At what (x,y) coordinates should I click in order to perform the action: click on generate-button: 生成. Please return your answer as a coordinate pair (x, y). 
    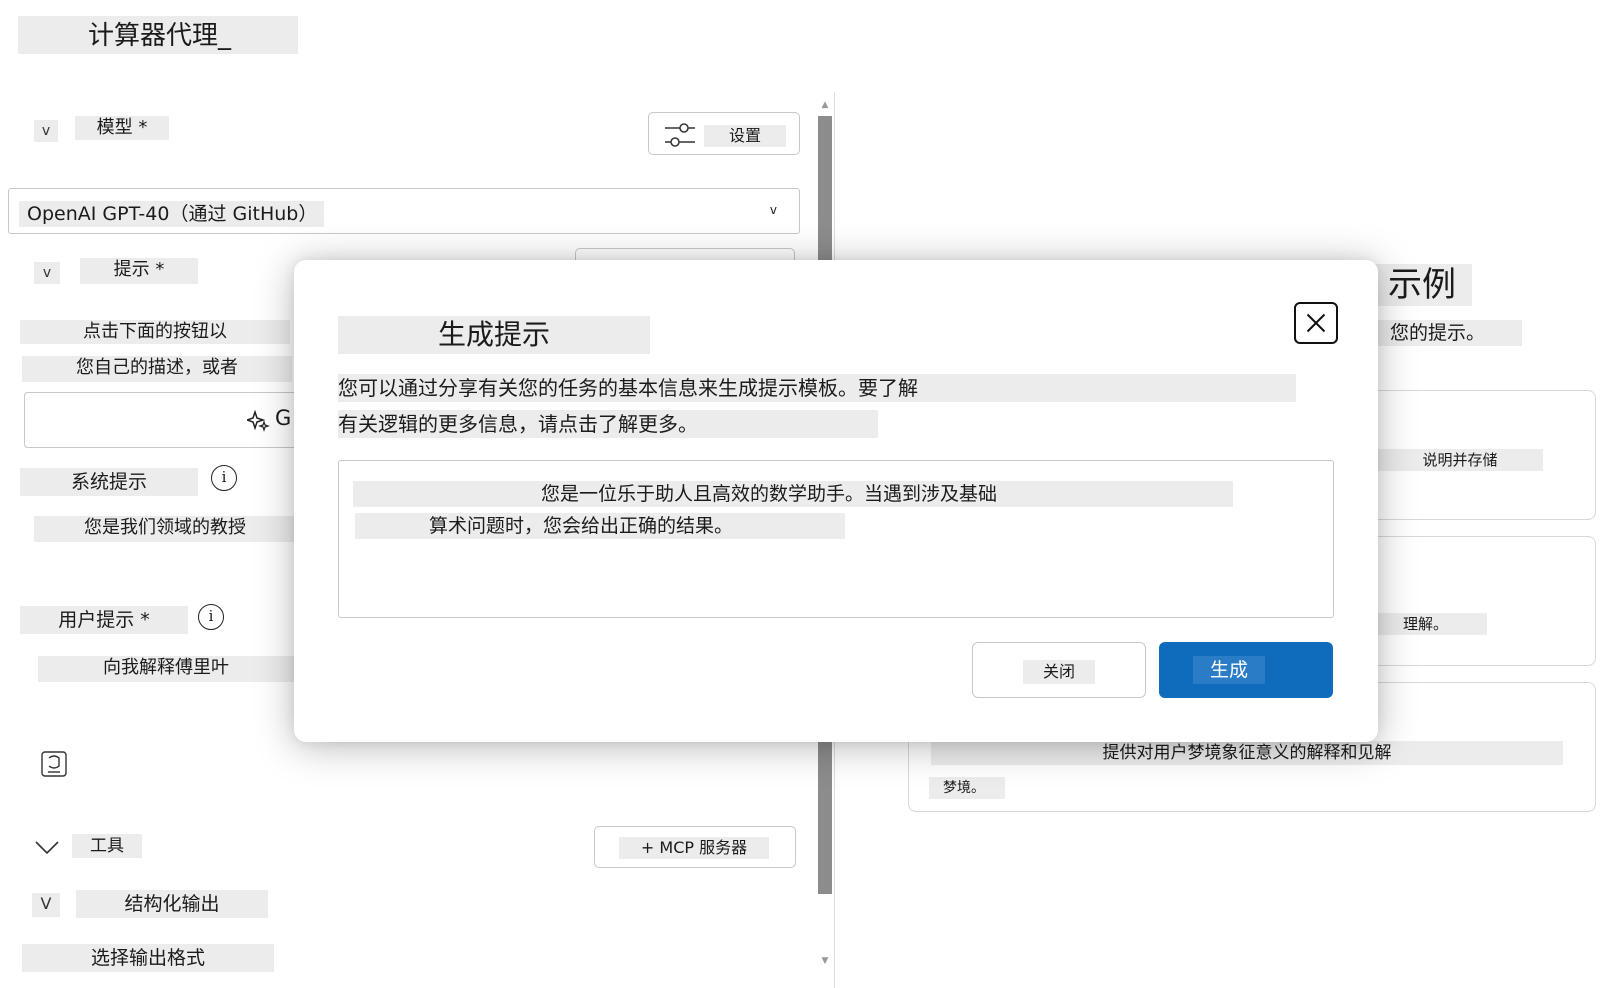
    Looking at the image, I should click on (1246, 670).